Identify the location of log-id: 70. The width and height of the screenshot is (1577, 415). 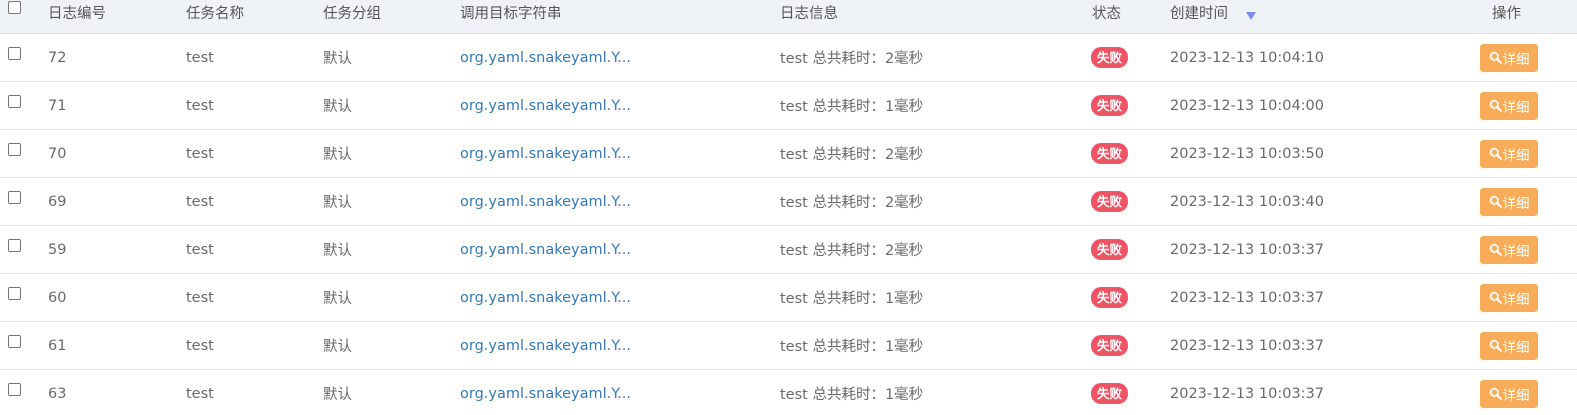
(57, 153).